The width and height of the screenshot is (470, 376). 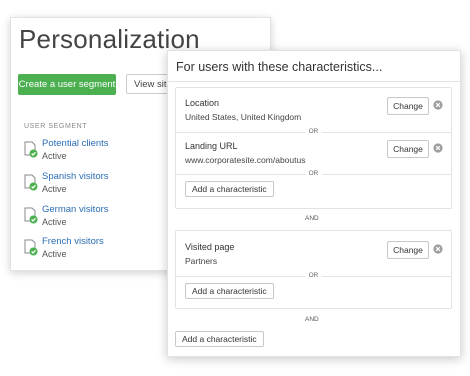 I want to click on characteristic-value: Partners, so click(x=201, y=261).